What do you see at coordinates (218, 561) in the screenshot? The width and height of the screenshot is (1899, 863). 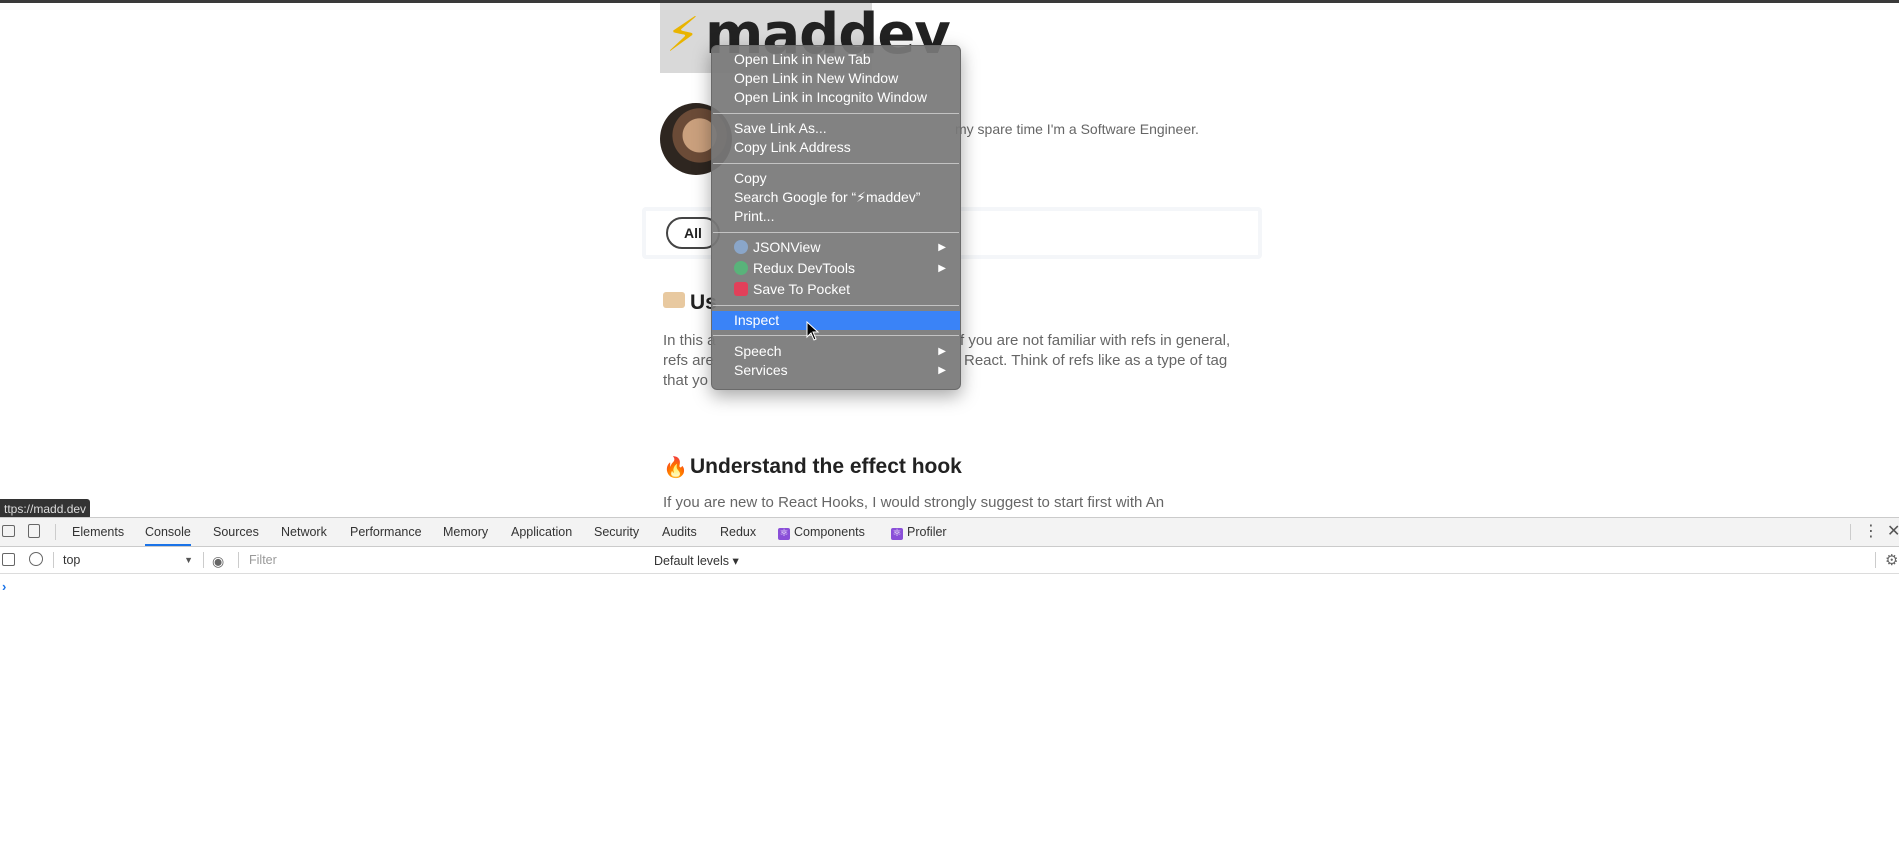 I see `eye-icon: ◉` at bounding box center [218, 561].